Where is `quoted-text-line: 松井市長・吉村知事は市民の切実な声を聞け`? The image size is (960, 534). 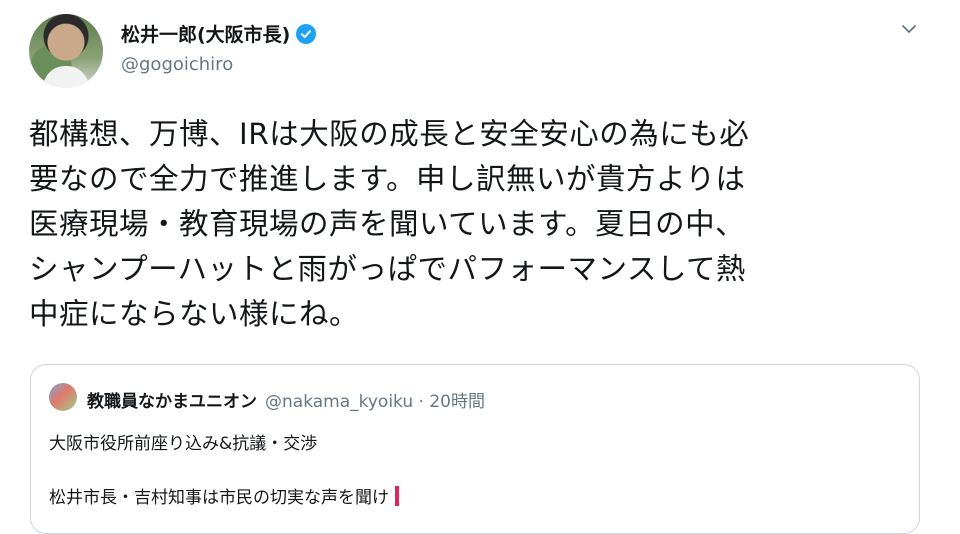 quoted-text-line: 松井市長・吉村知事は市民の切実な声を聞け is located at coordinates (224, 495).